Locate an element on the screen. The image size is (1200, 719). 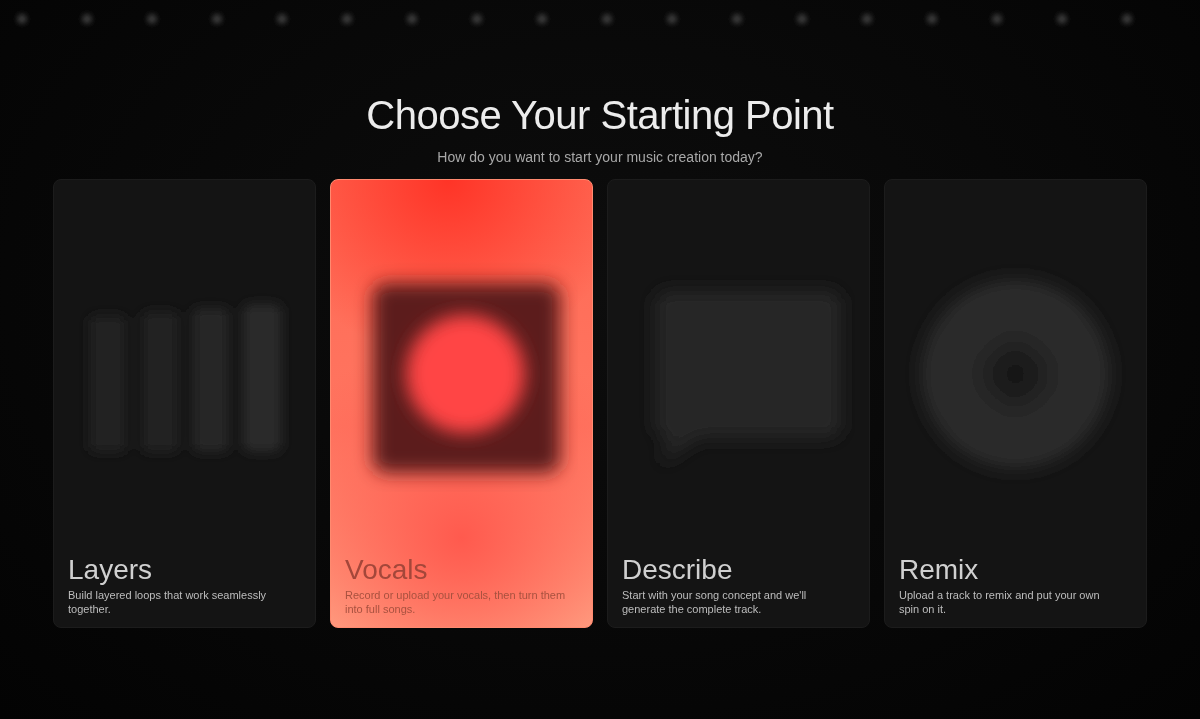
option-card: Describe Start with your song concept and we'll generate the complete track. is located at coordinates (738, 403).